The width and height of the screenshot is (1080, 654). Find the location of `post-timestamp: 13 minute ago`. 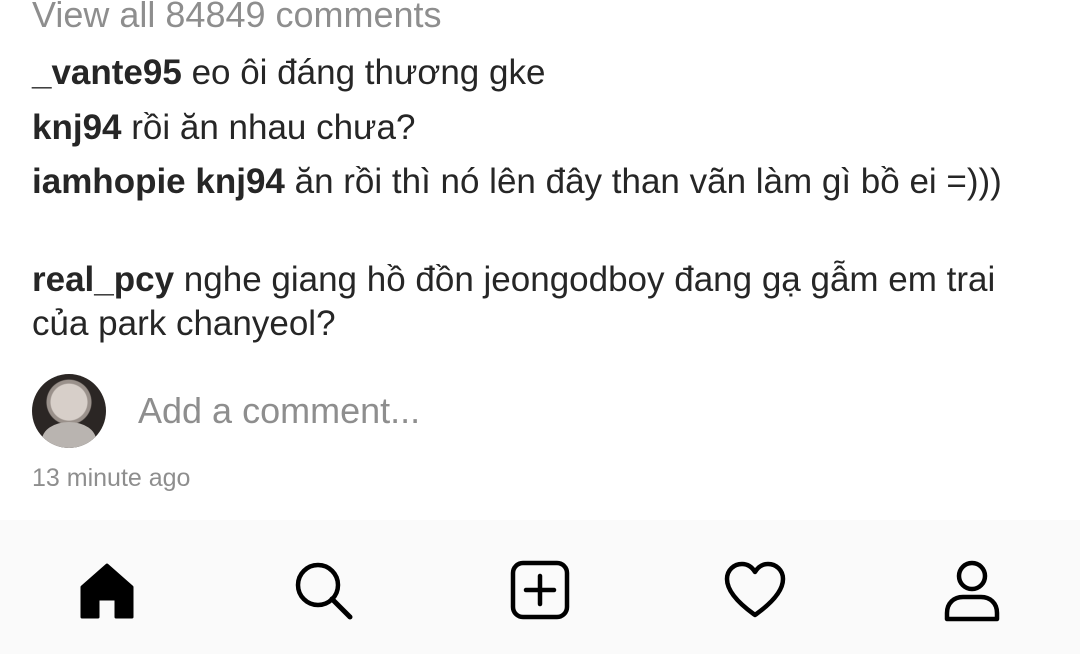

post-timestamp: 13 minute ago is located at coordinates (111, 478).